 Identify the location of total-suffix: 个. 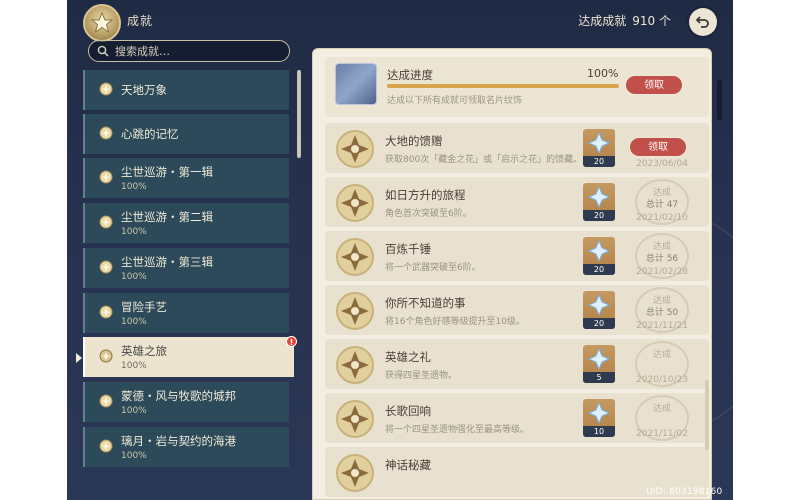
(664, 21).